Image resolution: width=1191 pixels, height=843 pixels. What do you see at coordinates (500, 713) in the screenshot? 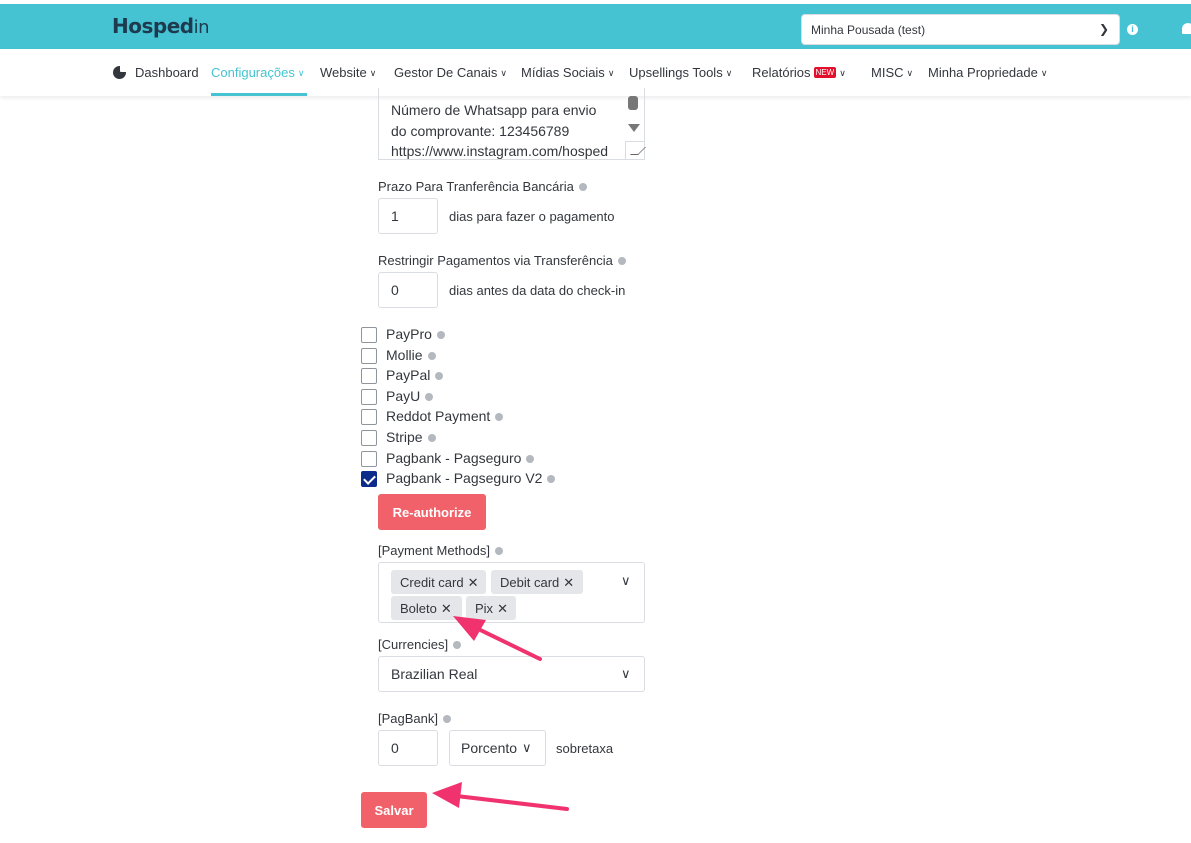
I see `annotation-arrows` at bounding box center [500, 713].